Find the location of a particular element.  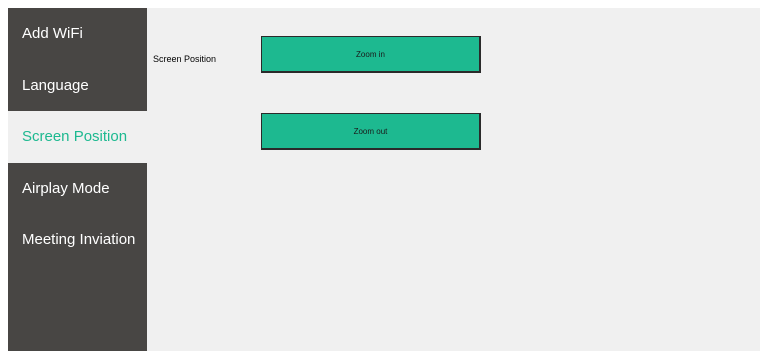

zoom-in-button: Zoom in is located at coordinates (371, 54).